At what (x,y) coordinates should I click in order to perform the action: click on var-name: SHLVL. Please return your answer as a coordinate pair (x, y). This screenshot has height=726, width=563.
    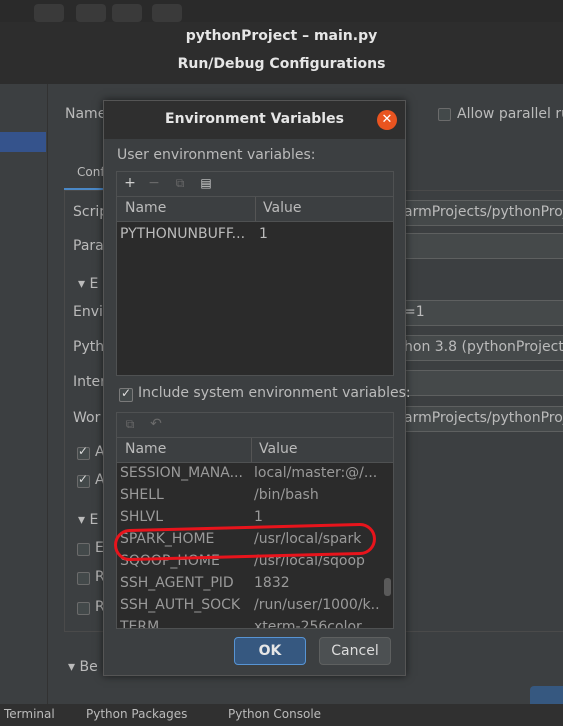
    Looking at the image, I should click on (142, 517).